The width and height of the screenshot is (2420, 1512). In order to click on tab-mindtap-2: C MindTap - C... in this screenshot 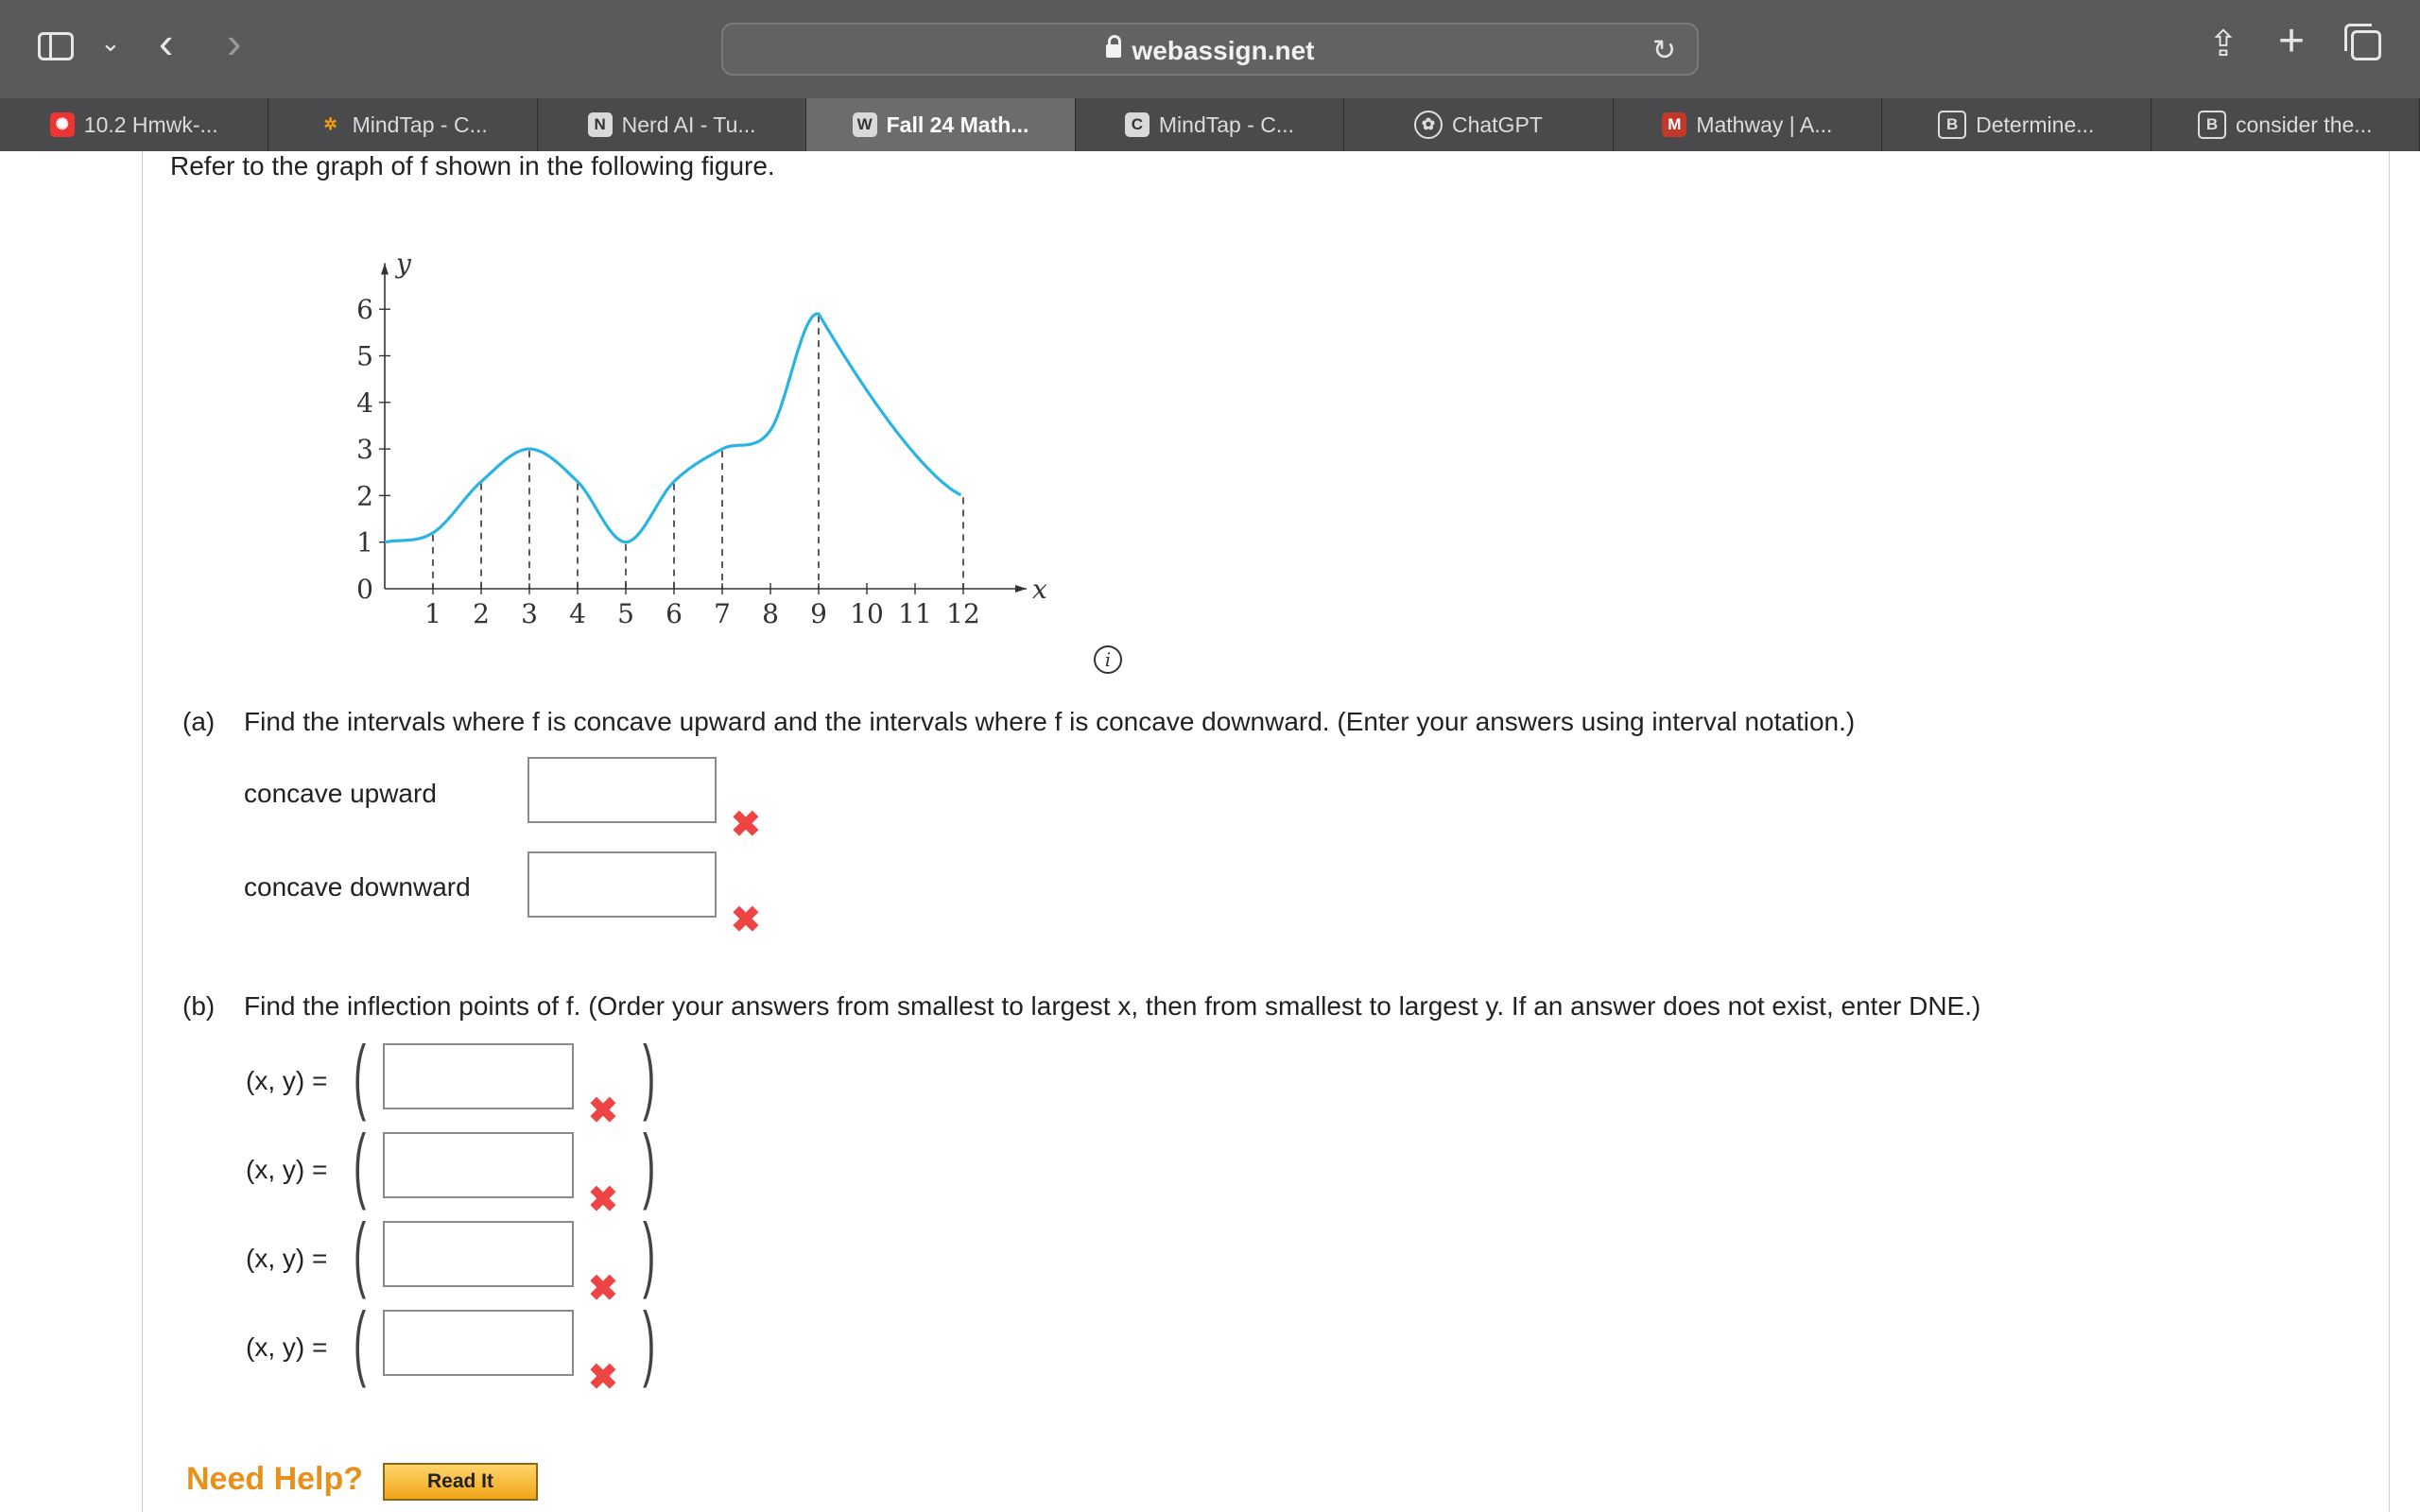, I will do `click(1210, 124)`.